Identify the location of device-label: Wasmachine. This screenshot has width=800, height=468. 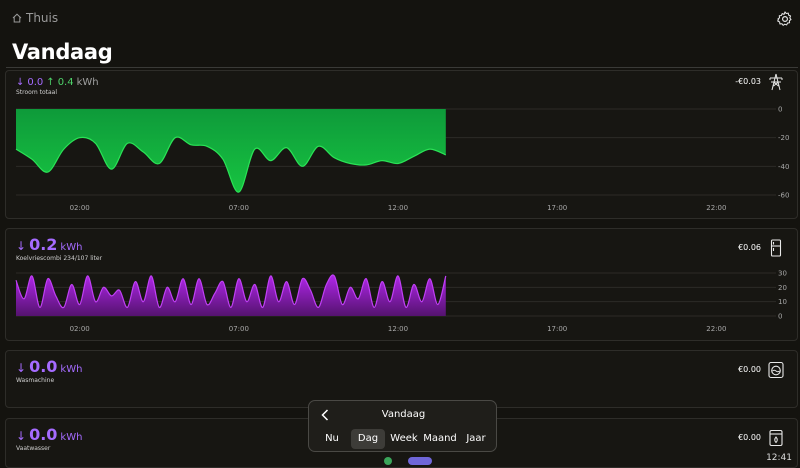
(35, 380).